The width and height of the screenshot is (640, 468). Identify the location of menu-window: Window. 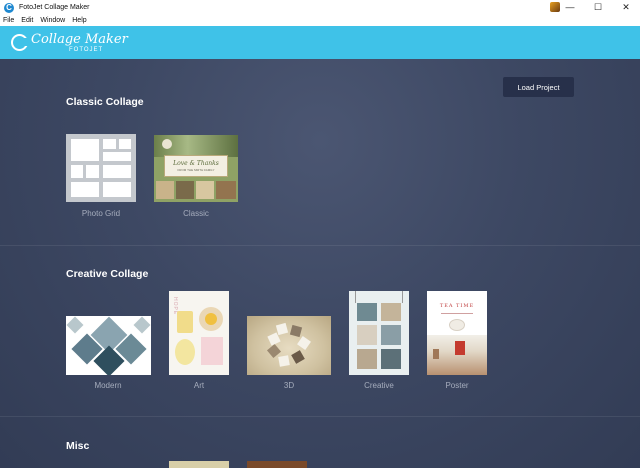
(52, 20).